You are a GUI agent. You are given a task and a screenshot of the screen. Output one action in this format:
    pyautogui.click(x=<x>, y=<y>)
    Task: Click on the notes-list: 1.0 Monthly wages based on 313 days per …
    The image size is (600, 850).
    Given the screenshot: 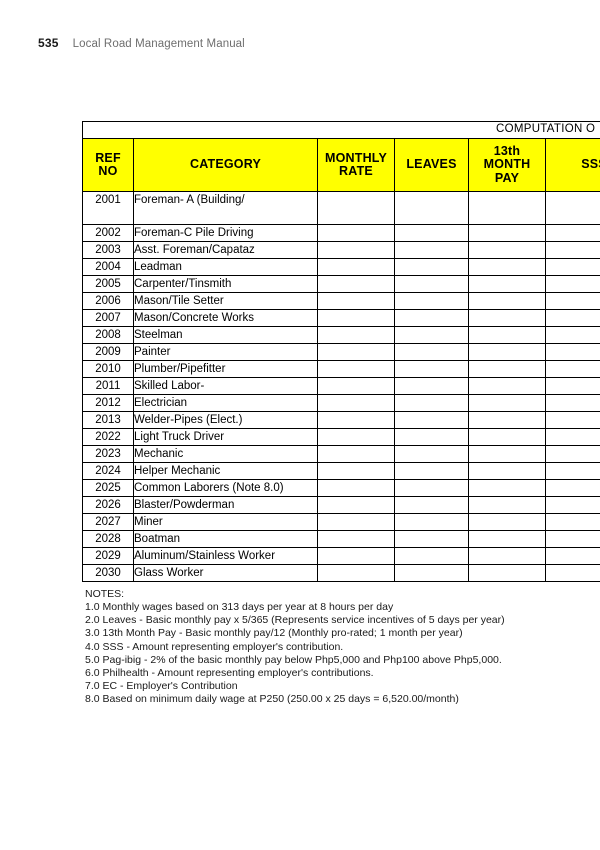 What is the action you would take?
    pyautogui.click(x=335, y=654)
    